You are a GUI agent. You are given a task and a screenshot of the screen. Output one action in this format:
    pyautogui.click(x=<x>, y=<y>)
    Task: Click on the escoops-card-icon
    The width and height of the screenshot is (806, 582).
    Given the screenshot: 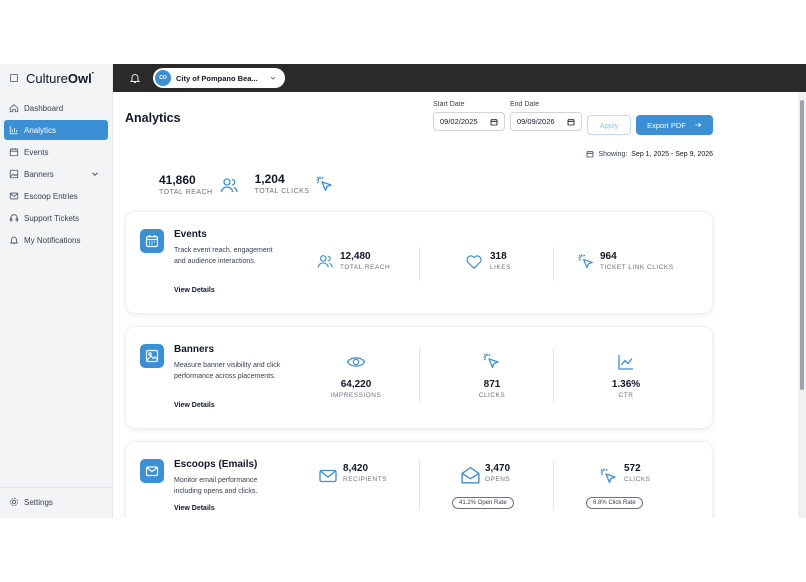 What is the action you would take?
    pyautogui.click(x=152, y=471)
    